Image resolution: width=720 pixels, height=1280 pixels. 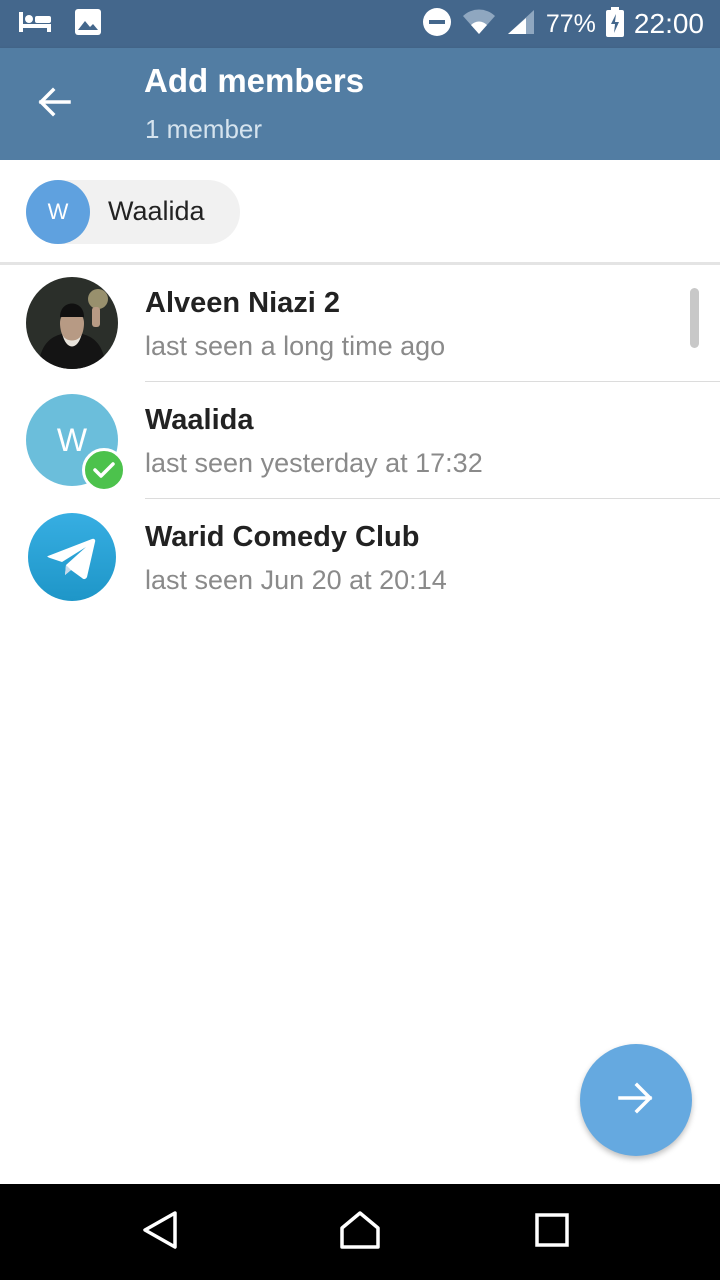 I want to click on wifi-icon, so click(x=479, y=24).